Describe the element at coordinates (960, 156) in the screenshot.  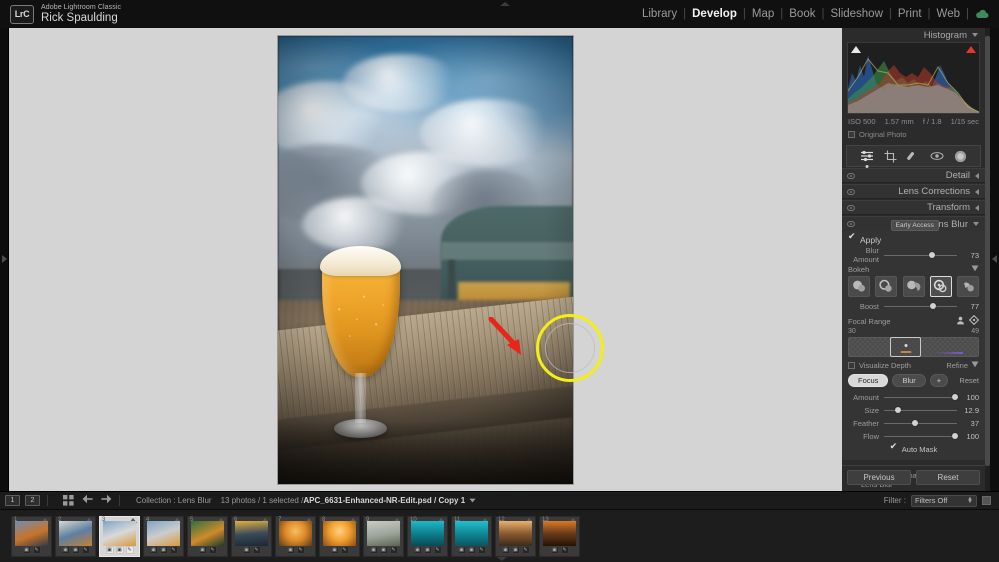
I see `radial-gradient-icon` at that location.